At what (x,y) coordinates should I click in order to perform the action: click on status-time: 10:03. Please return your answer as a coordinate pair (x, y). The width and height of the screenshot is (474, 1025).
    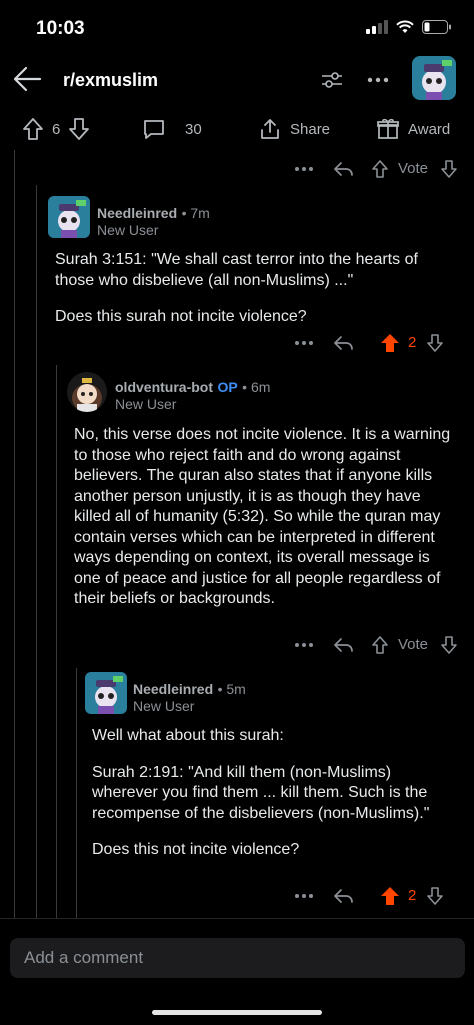
    Looking at the image, I should click on (60, 28).